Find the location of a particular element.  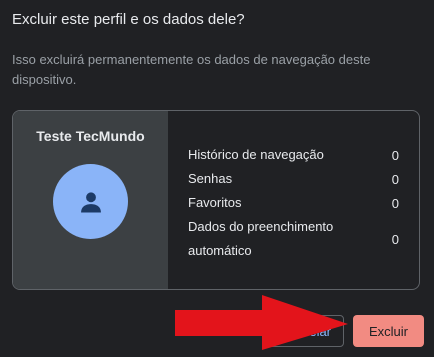

avatar is located at coordinates (90, 201).